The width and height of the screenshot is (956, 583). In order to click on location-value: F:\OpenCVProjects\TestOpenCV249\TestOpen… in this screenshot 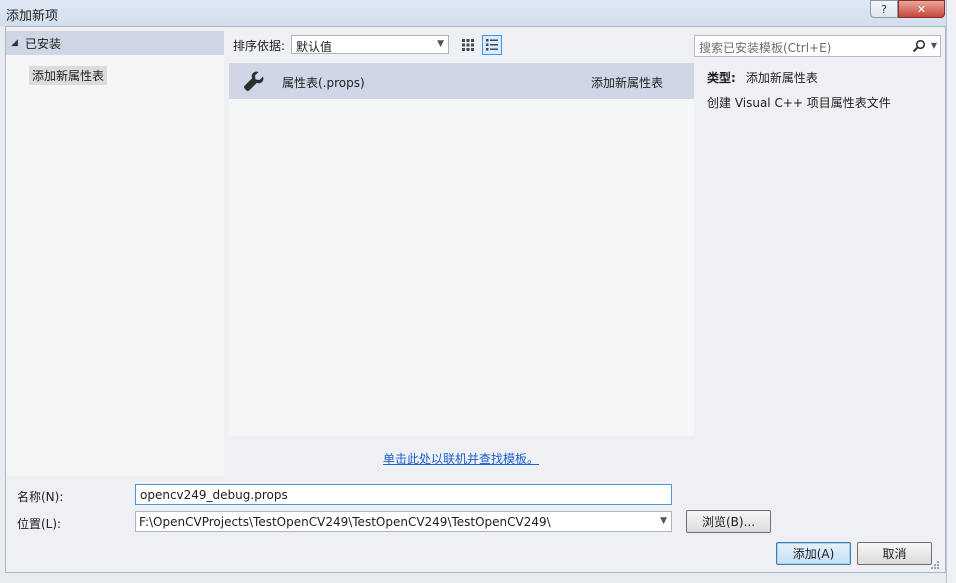, I will do `click(345, 522)`.